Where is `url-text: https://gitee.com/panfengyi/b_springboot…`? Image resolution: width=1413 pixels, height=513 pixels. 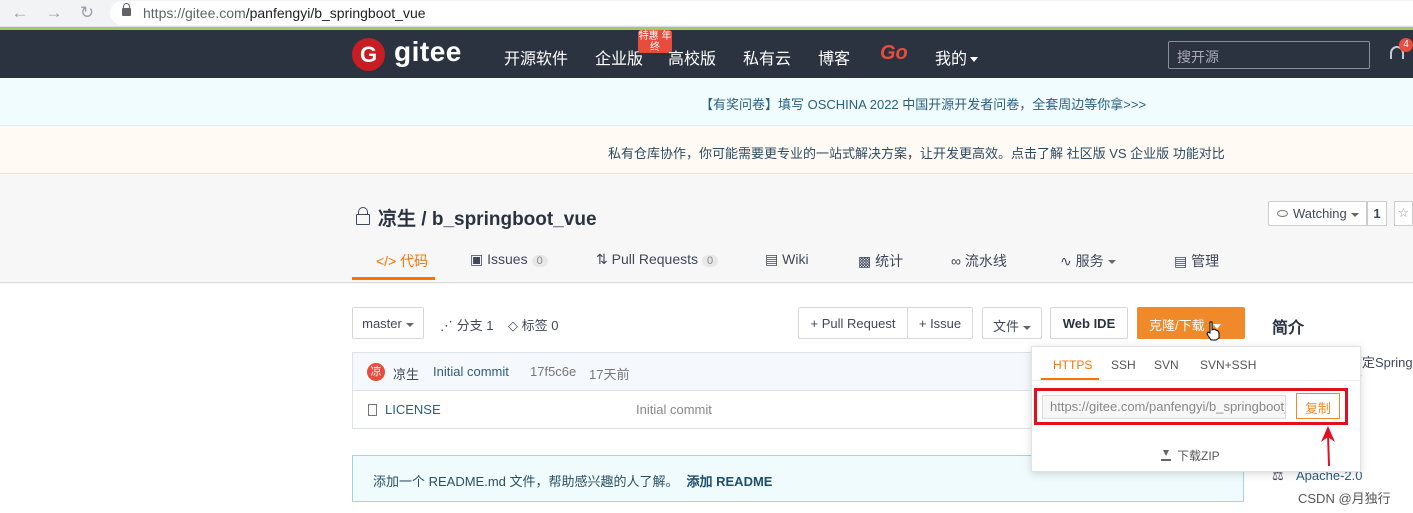 url-text: https://gitee.com/panfengyi/b_springboot… is located at coordinates (284, 13).